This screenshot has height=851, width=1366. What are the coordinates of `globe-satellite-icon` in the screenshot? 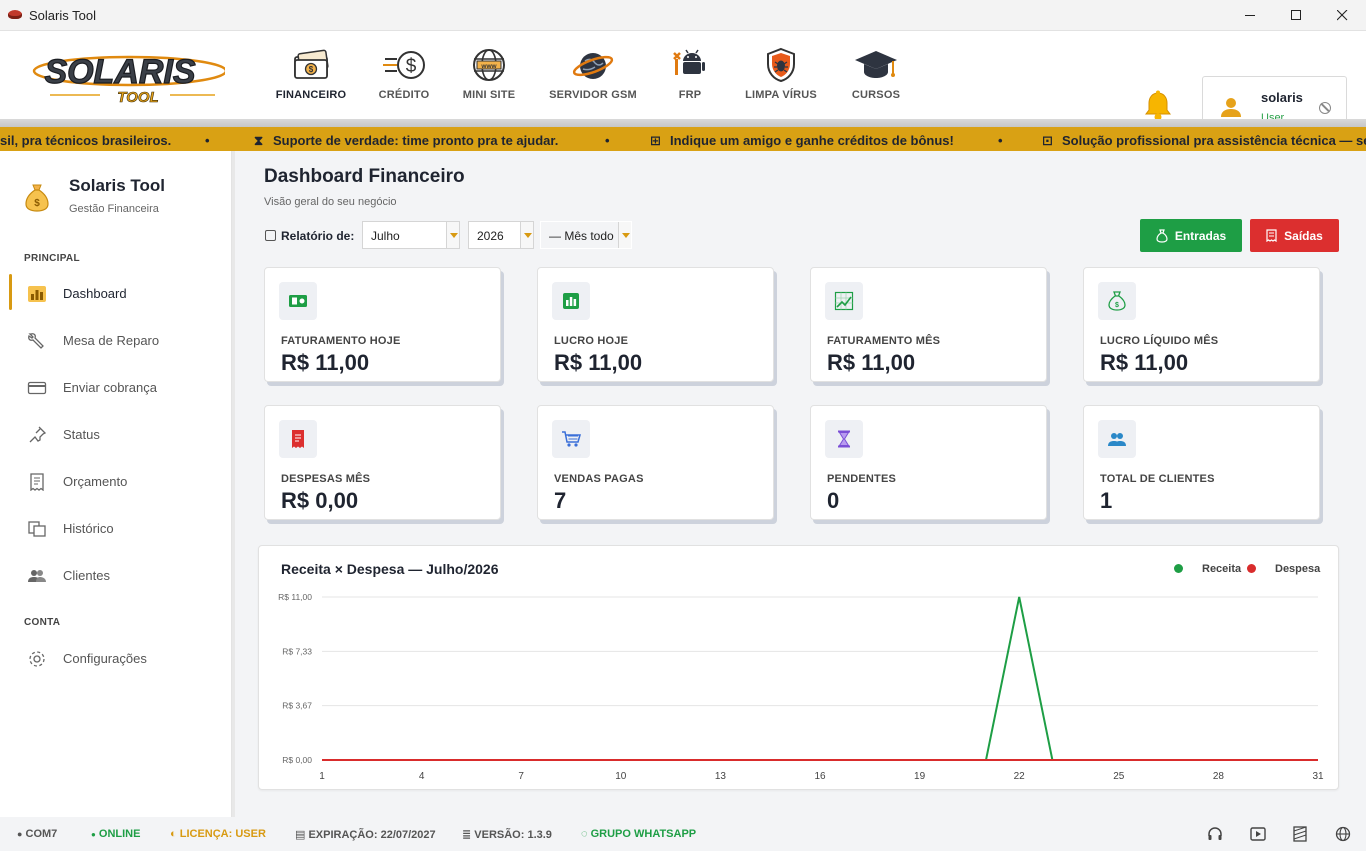 It's located at (593, 66).